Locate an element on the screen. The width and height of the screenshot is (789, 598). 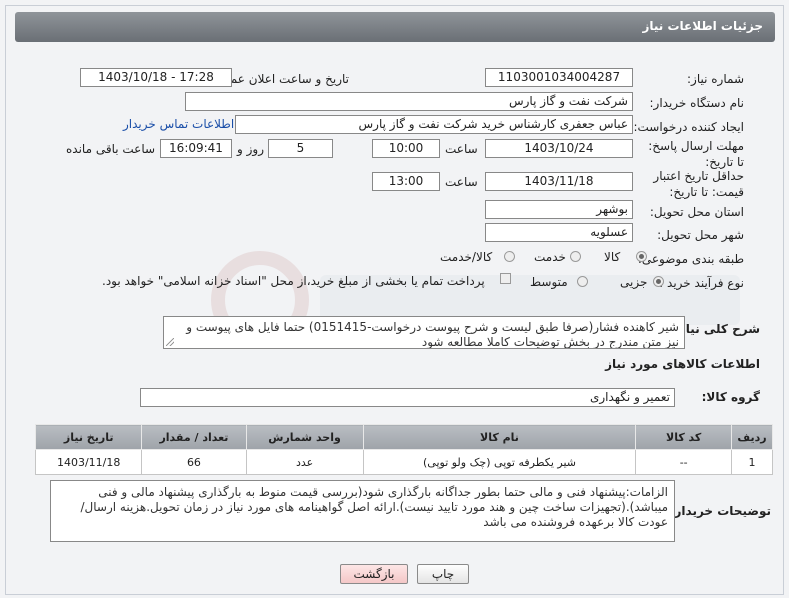
province-field: بوشهر is located at coordinates (559, 209).